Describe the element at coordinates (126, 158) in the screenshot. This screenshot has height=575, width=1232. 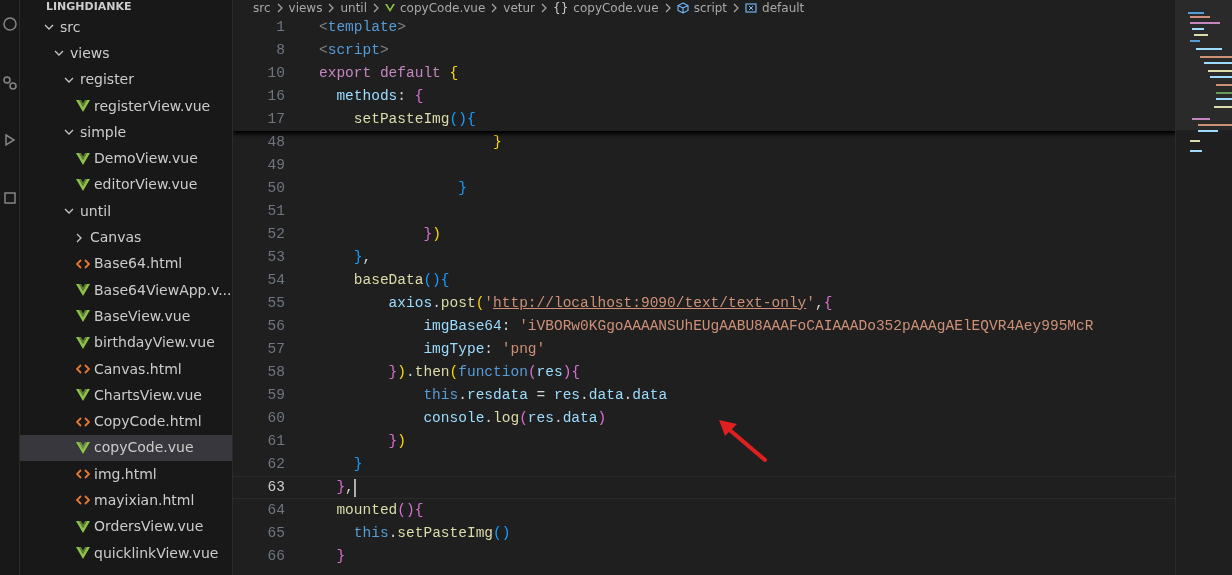
I see `file-item: DemoView.vue` at that location.